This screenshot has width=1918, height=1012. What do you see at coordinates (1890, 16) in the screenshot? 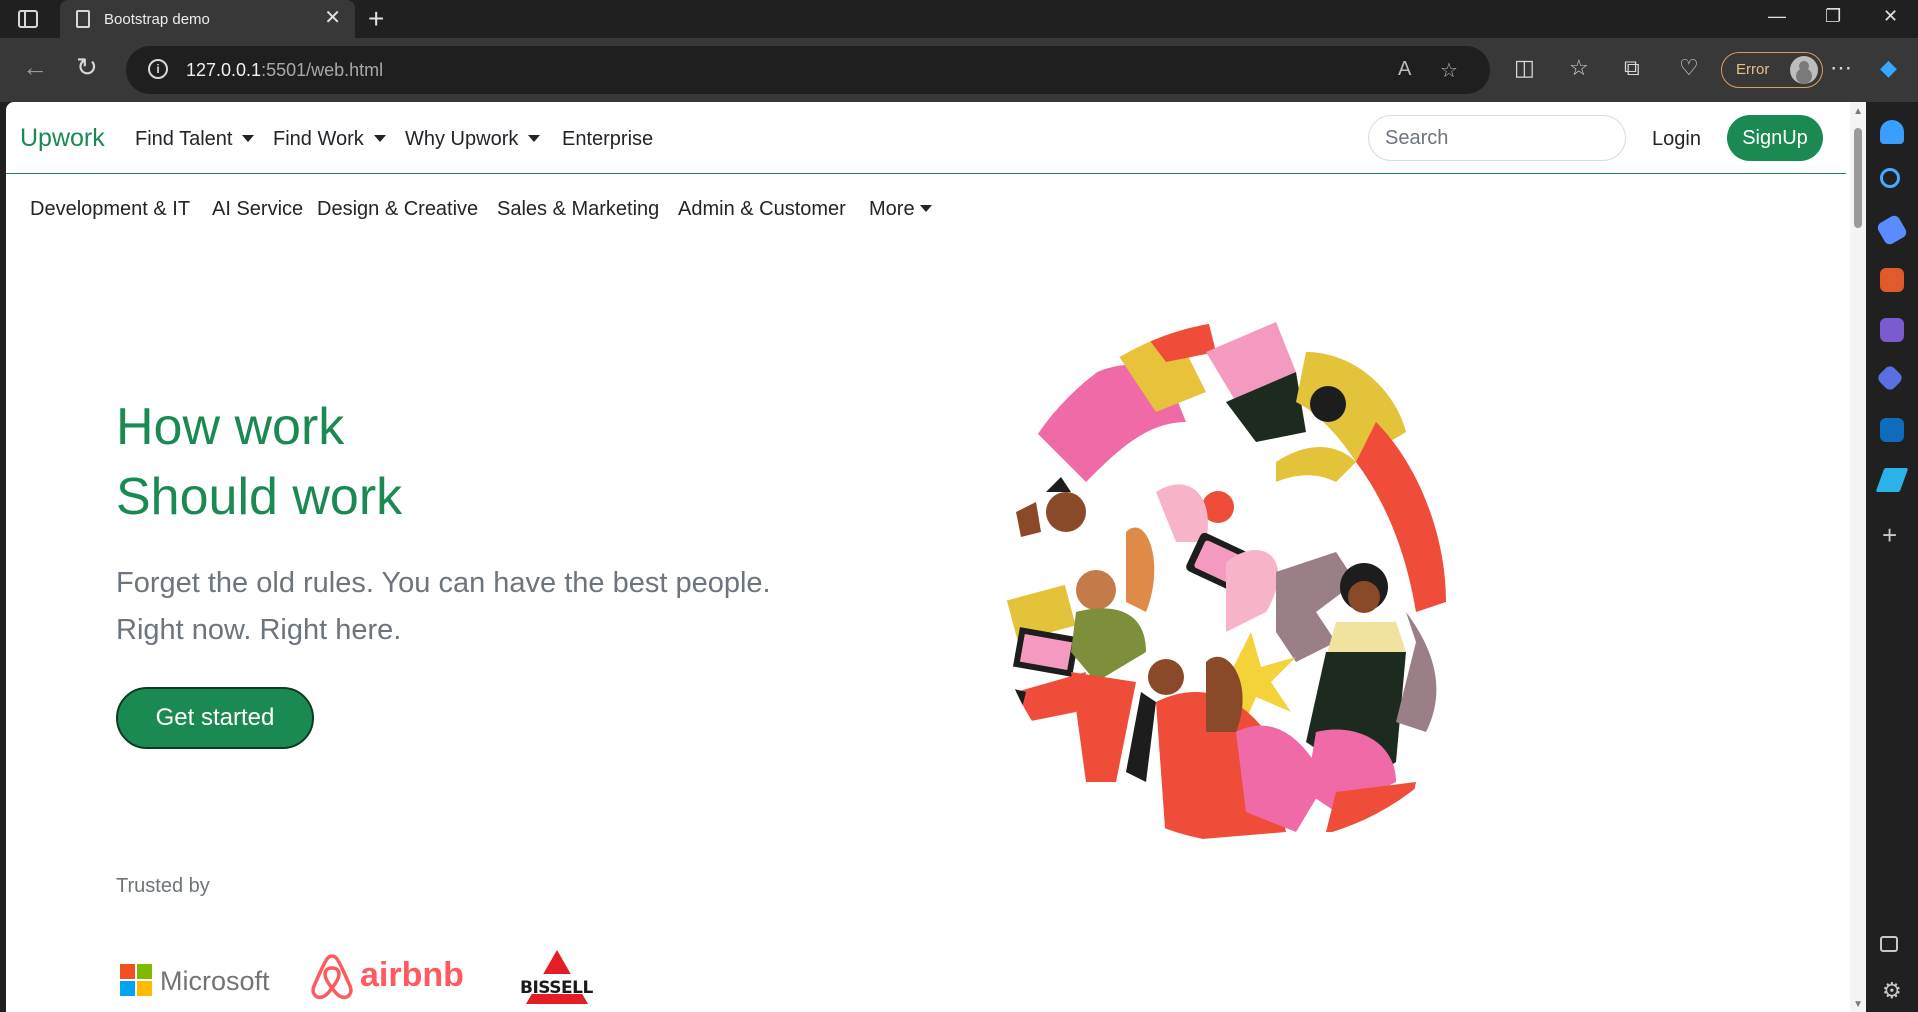
I see `close-window-icon: ✕` at bounding box center [1890, 16].